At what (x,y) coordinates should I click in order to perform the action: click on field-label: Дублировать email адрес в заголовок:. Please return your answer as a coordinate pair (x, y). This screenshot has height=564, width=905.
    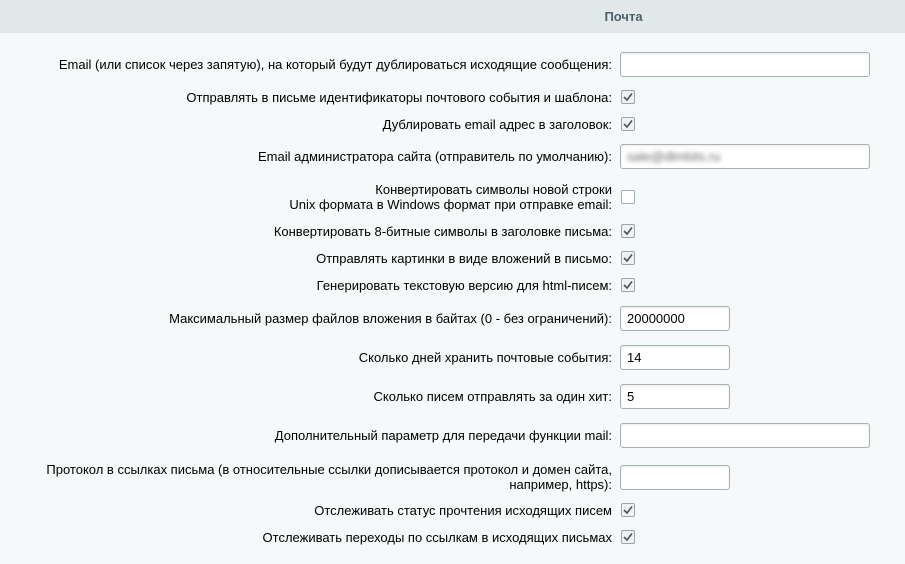
    Looking at the image, I should click on (497, 124).